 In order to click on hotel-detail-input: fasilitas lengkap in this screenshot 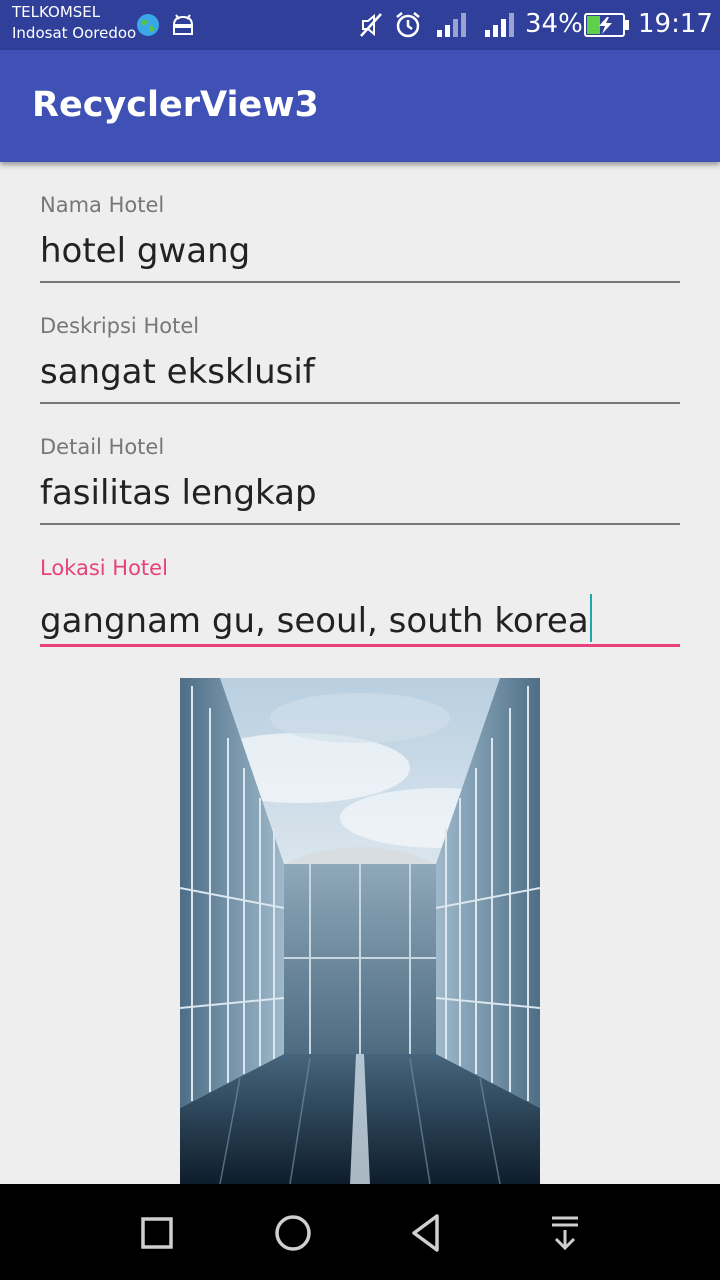, I will do `click(360, 496)`.